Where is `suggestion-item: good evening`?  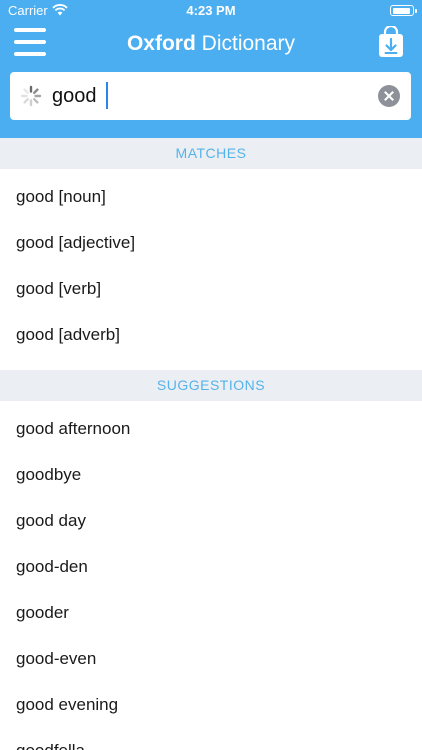
suggestion-item: good evening is located at coordinates (211, 704).